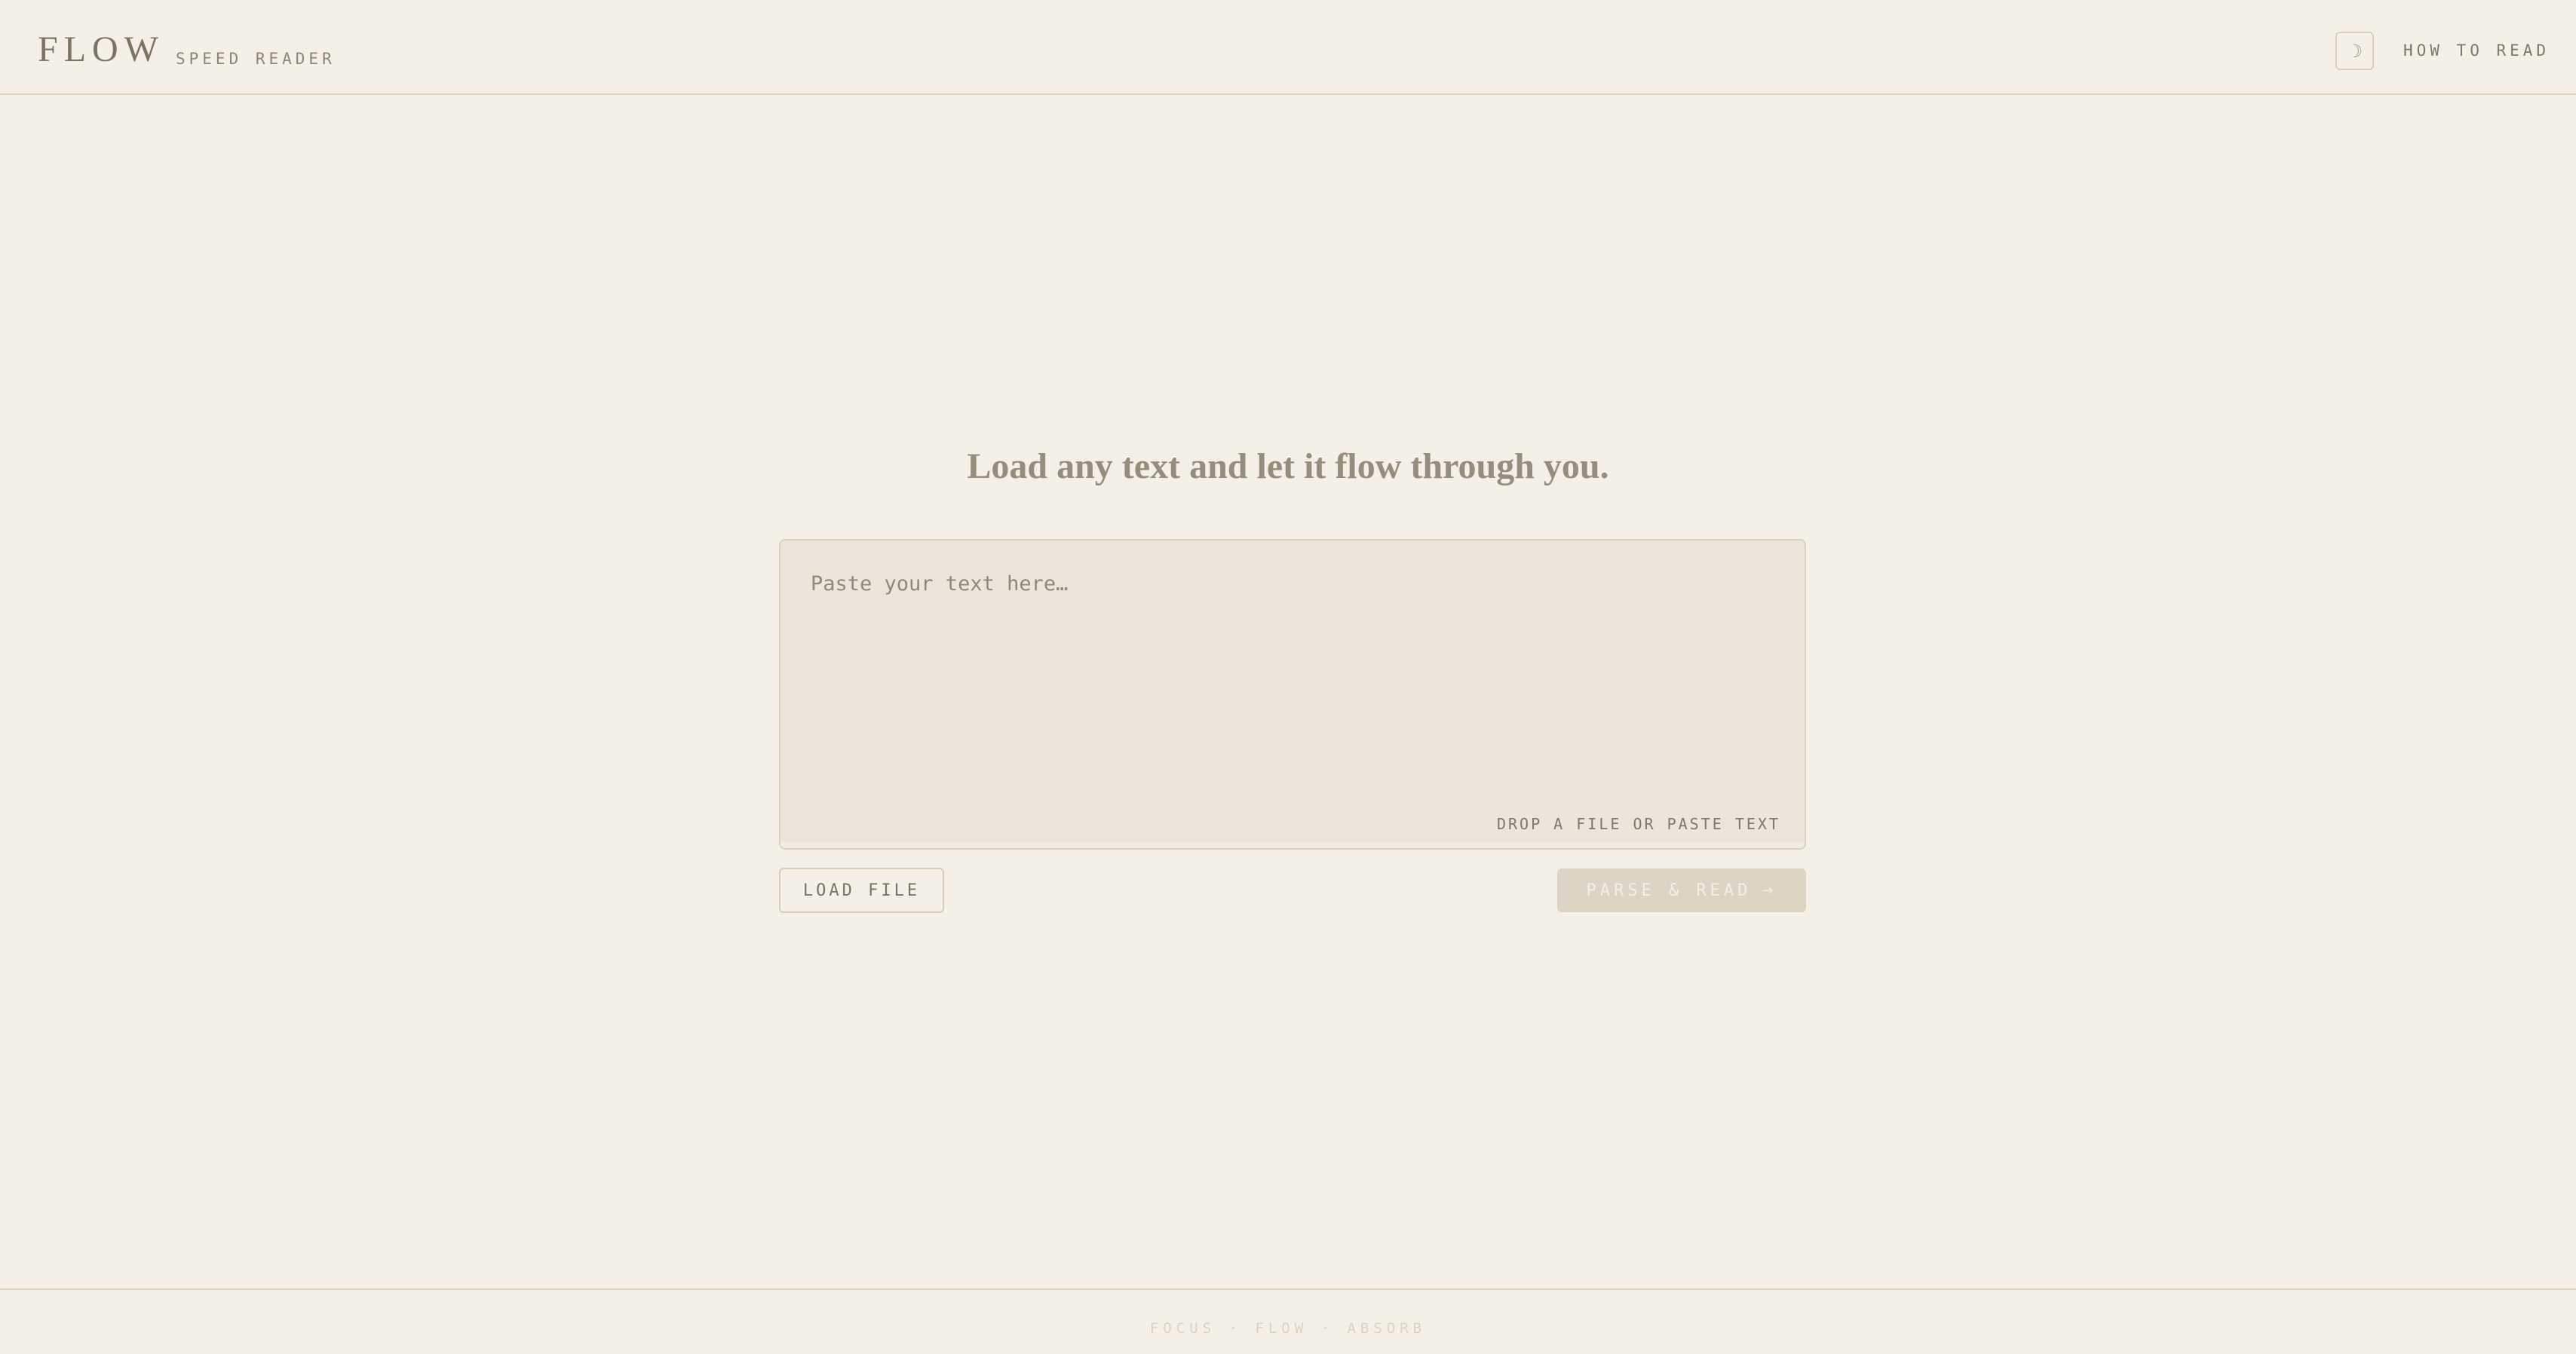 The width and height of the screenshot is (2576, 1354). I want to click on app-subtitle: SPEED READER, so click(256, 59).